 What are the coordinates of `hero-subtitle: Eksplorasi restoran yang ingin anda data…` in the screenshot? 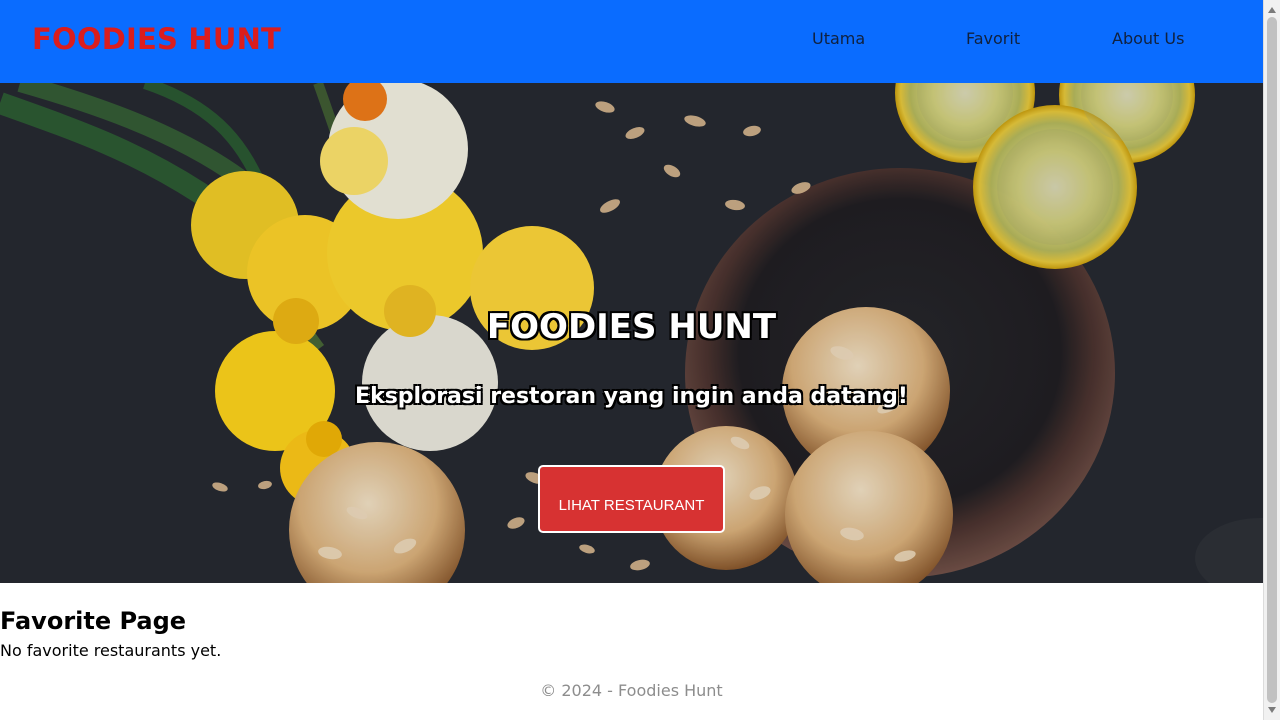 It's located at (631, 396).